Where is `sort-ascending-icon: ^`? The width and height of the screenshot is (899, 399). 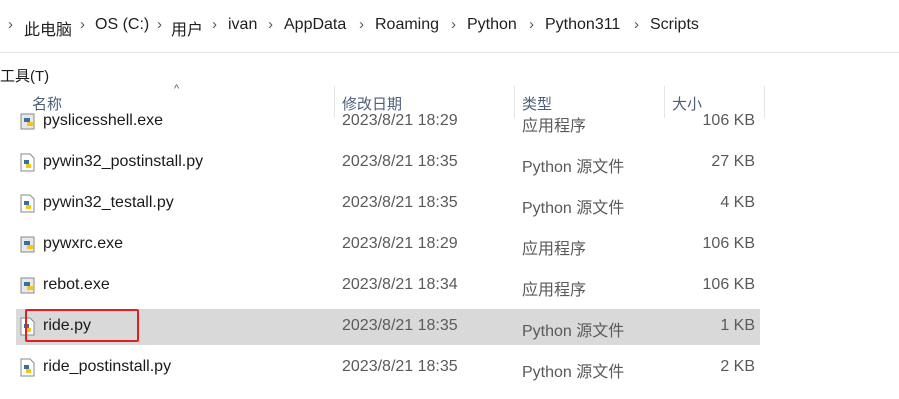 sort-ascending-icon: ^ is located at coordinates (177, 89).